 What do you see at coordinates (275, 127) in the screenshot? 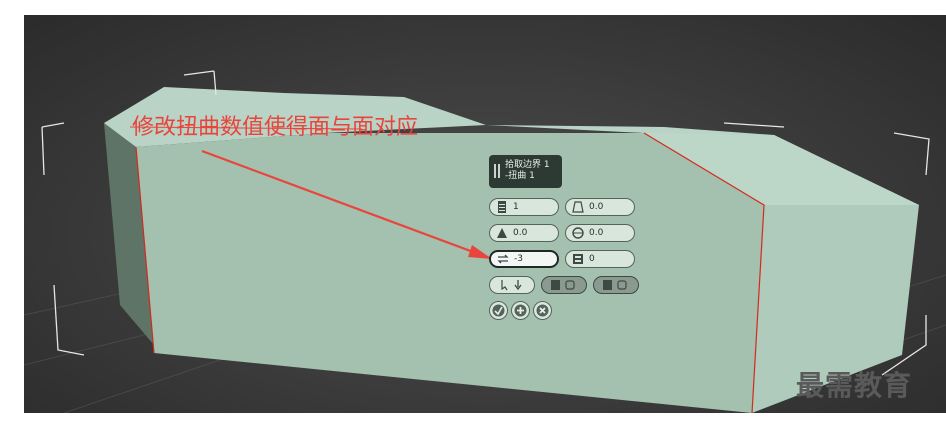
I see `annotation-text: 修改扭曲数值使得面与面对应` at bounding box center [275, 127].